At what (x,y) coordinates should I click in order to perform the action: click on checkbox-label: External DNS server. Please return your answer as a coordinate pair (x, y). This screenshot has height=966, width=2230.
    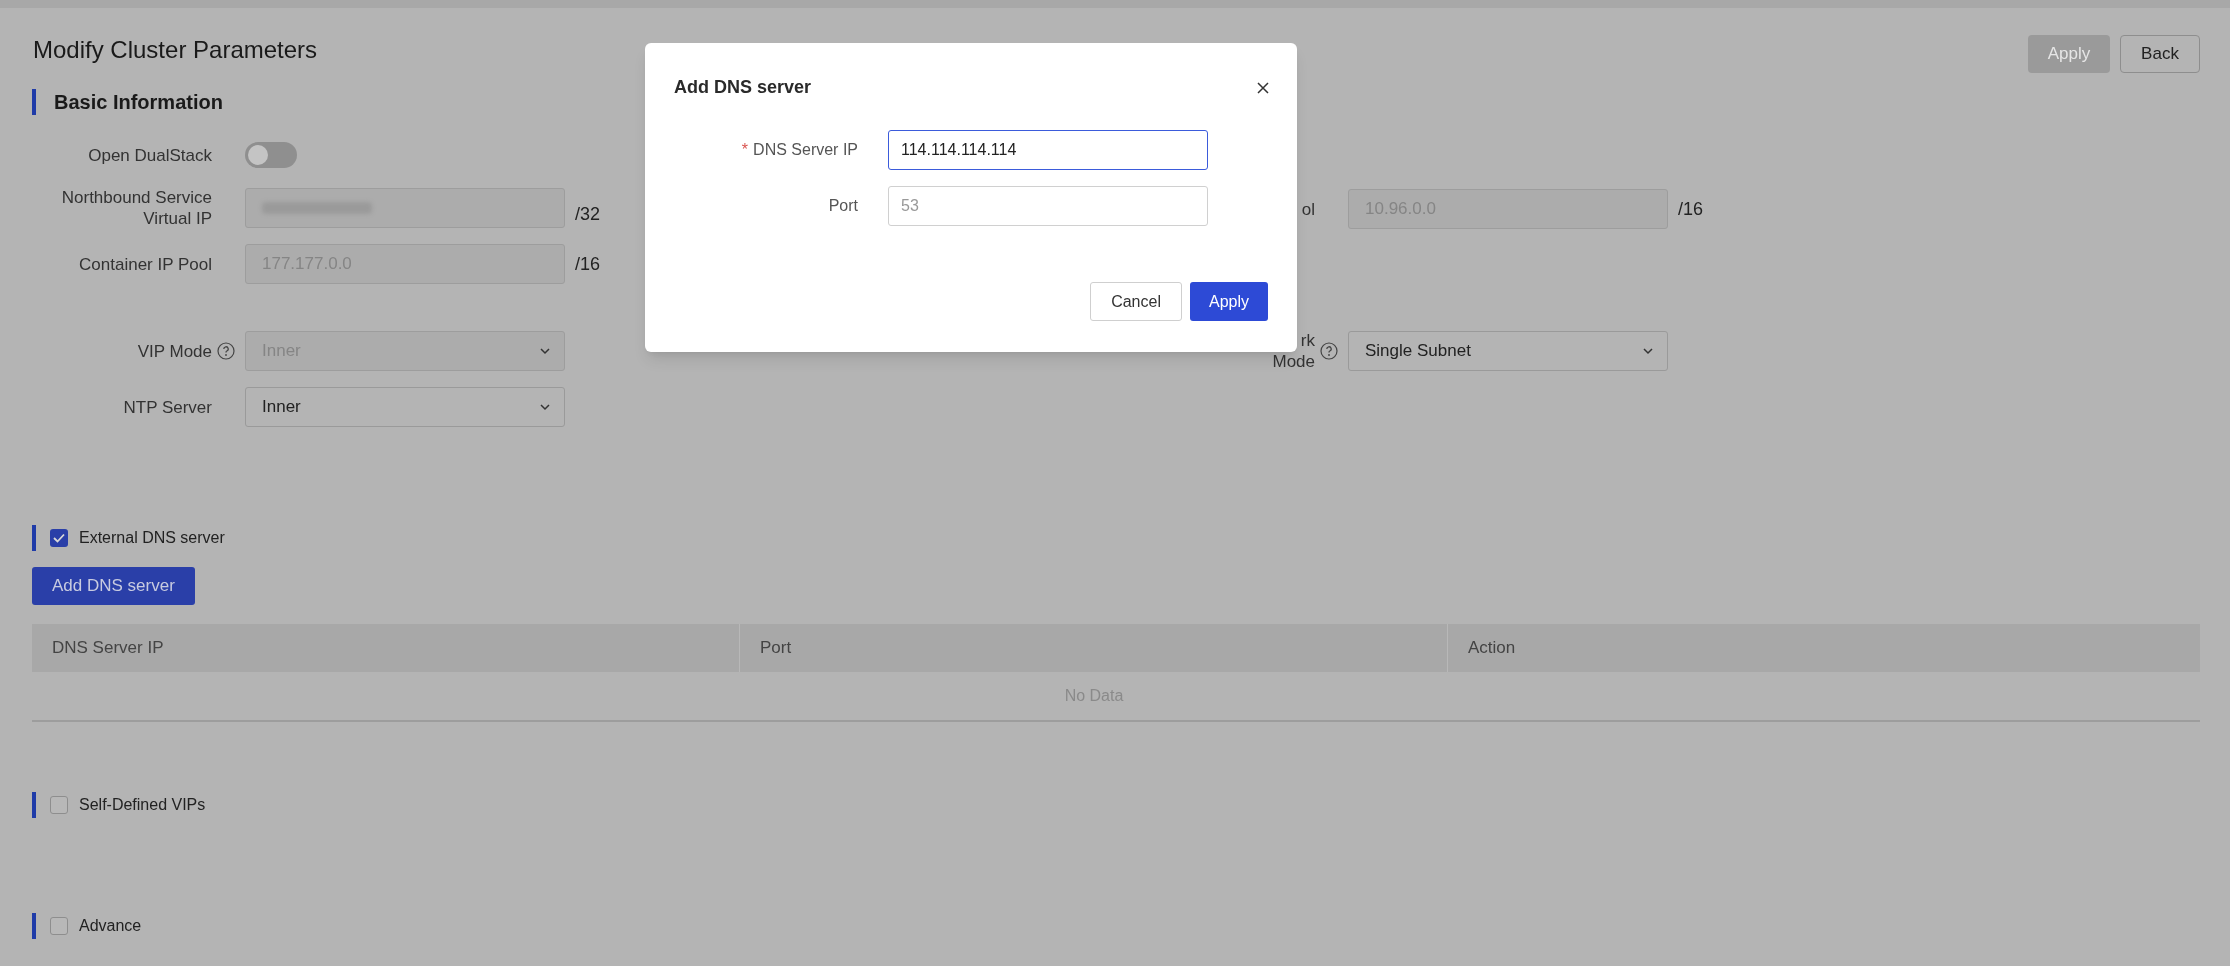
    Looking at the image, I should click on (152, 538).